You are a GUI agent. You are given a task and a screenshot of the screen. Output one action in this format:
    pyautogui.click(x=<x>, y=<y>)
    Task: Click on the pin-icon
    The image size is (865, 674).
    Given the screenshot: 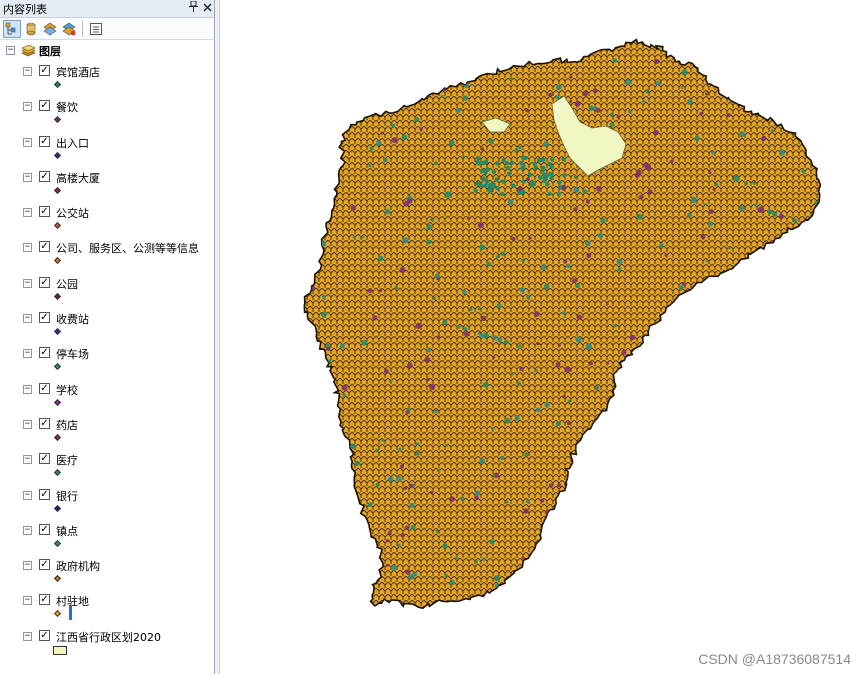 What is the action you would take?
    pyautogui.click(x=193, y=8)
    